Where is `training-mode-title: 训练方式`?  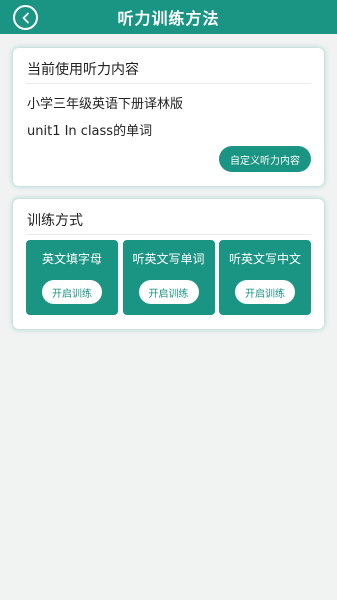
training-mode-title: 训练方式 is located at coordinates (55, 221).